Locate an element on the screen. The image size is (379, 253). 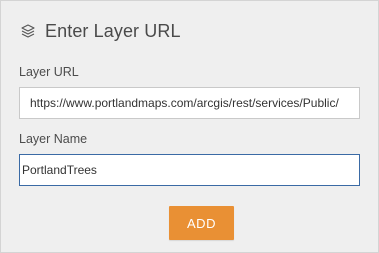
layers-icon is located at coordinates (28, 31).